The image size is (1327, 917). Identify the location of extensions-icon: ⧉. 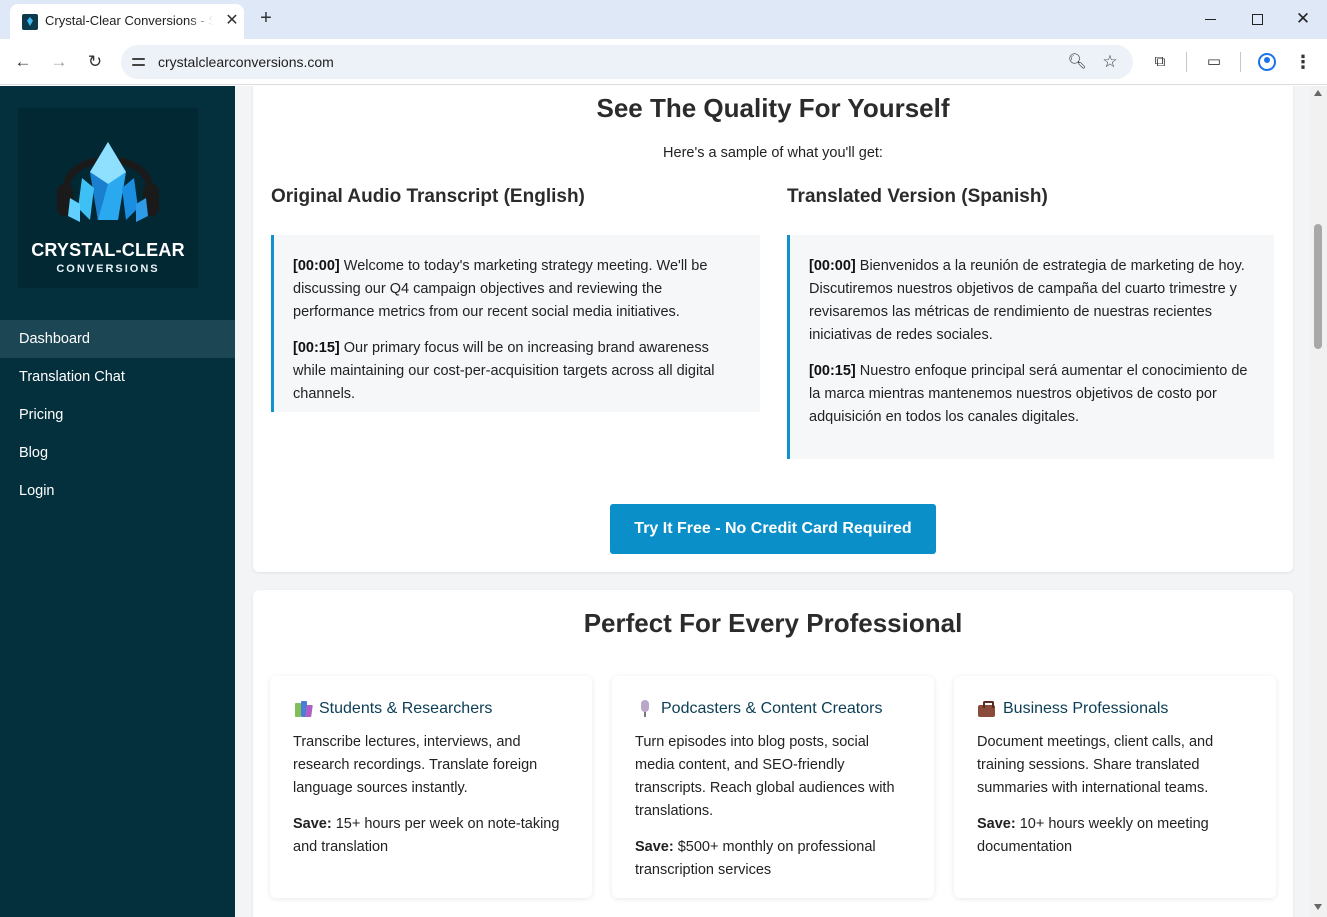
(1160, 62).